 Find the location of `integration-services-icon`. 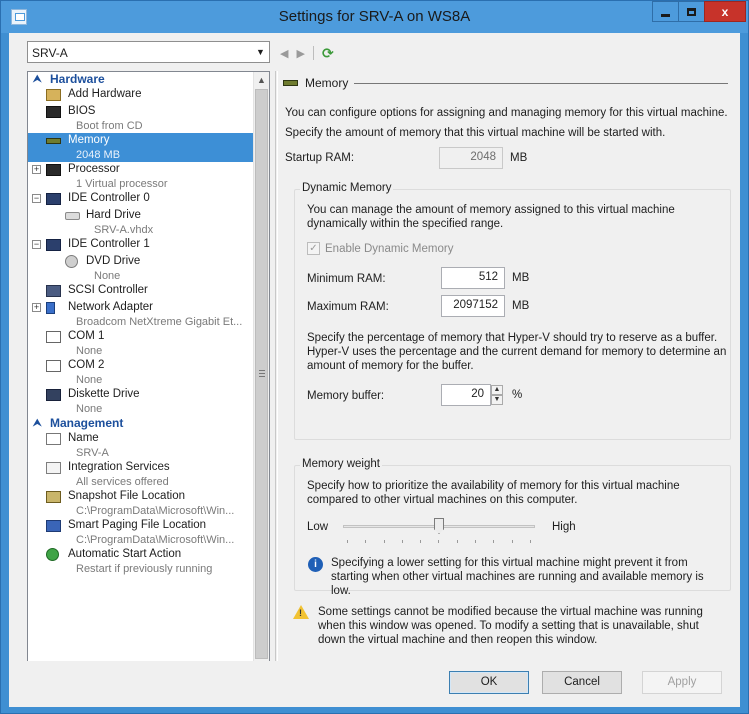

integration-services-icon is located at coordinates (53, 468).